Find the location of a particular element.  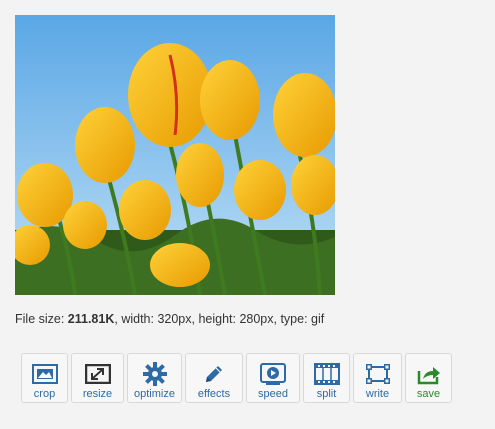

share-arrow-icon is located at coordinates (429, 374).